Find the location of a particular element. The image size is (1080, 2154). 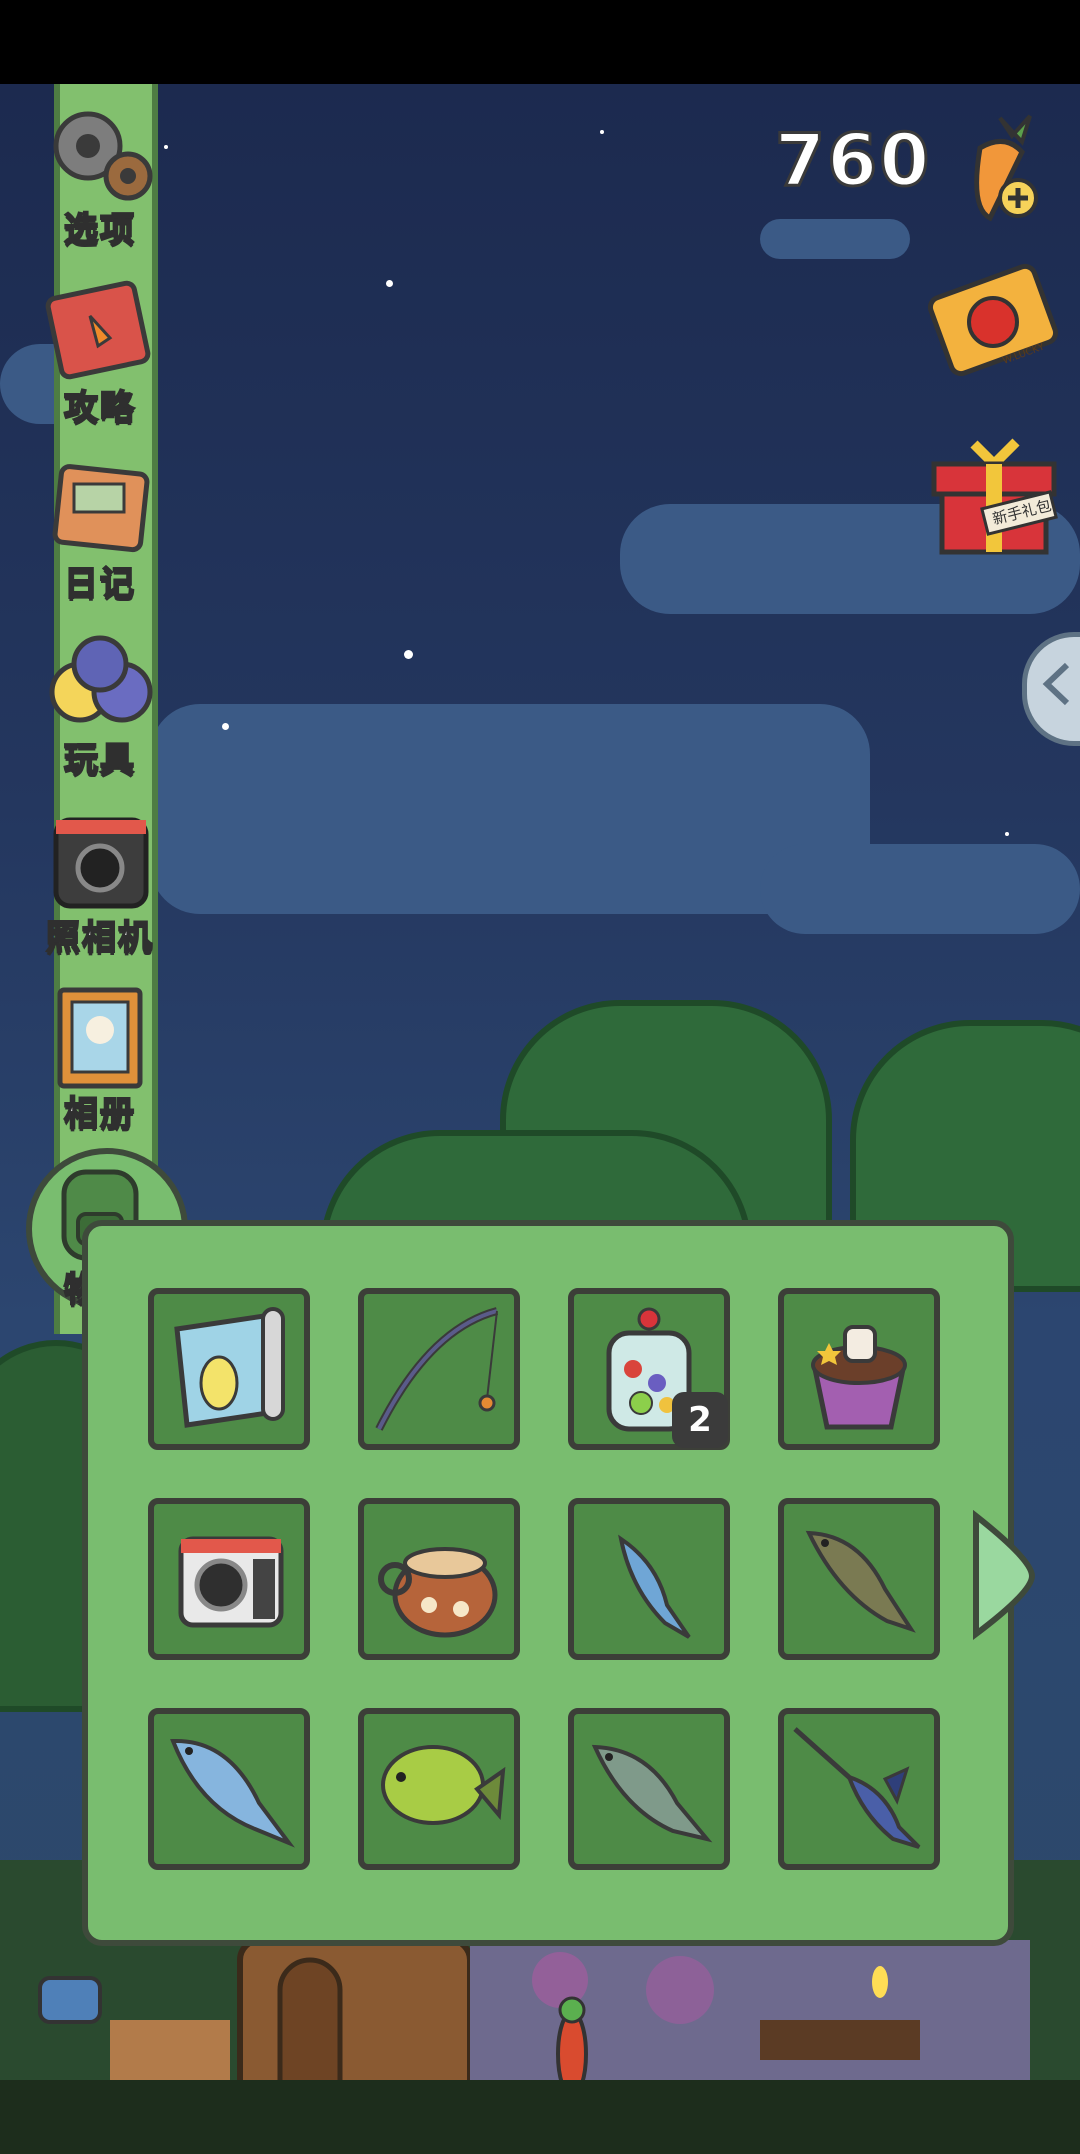

inventory-slot-teapot is located at coordinates (439, 1579).